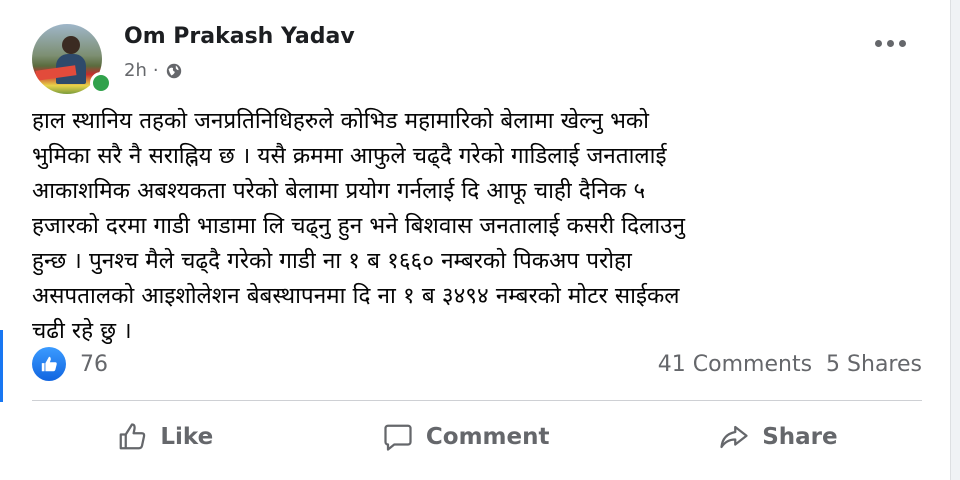  I want to click on post-time: 2h, so click(135, 70).